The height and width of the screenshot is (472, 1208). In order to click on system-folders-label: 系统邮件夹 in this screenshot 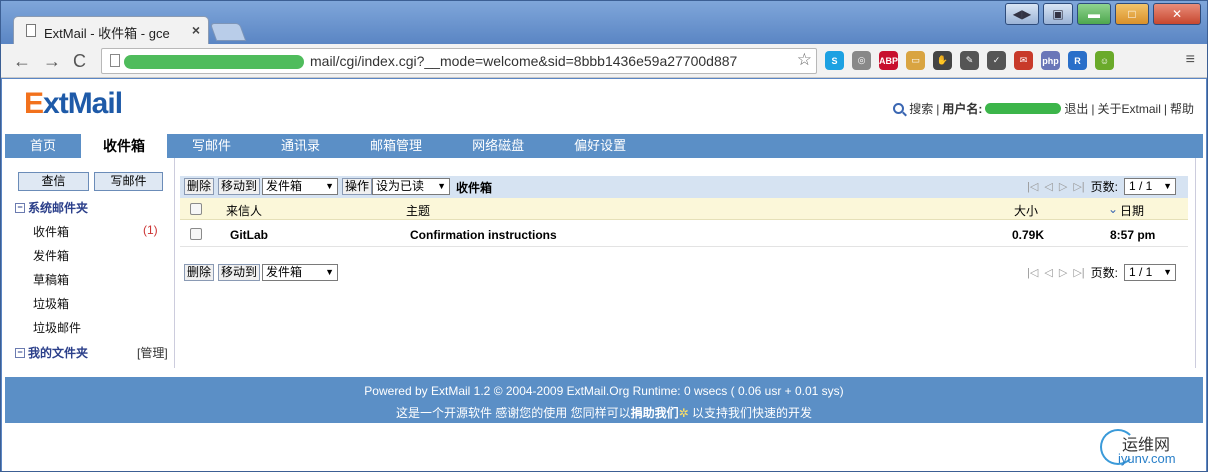, I will do `click(58, 208)`.